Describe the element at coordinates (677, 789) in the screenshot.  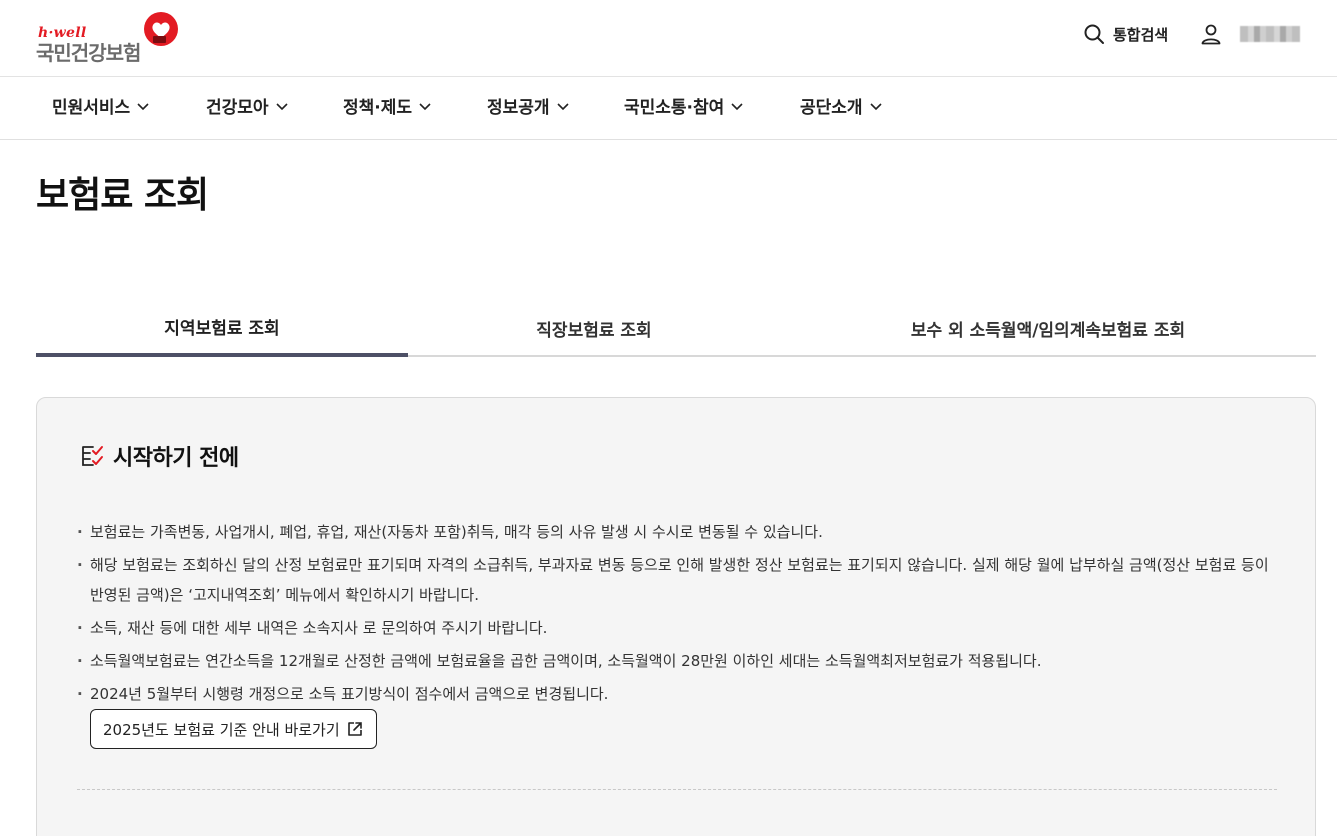
I see `section-divider` at that location.